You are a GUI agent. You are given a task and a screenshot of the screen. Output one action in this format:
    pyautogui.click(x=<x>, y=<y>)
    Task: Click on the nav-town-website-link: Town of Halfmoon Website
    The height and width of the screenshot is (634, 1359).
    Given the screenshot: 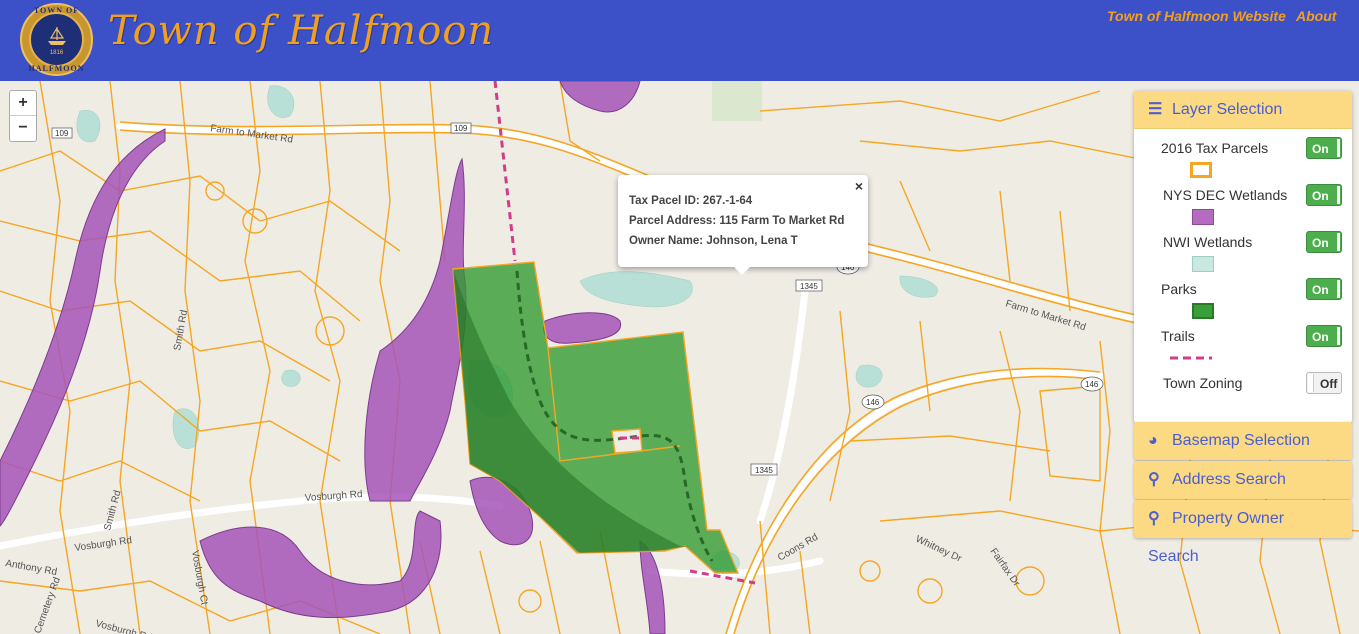 What is the action you would take?
    pyautogui.click(x=1196, y=16)
    